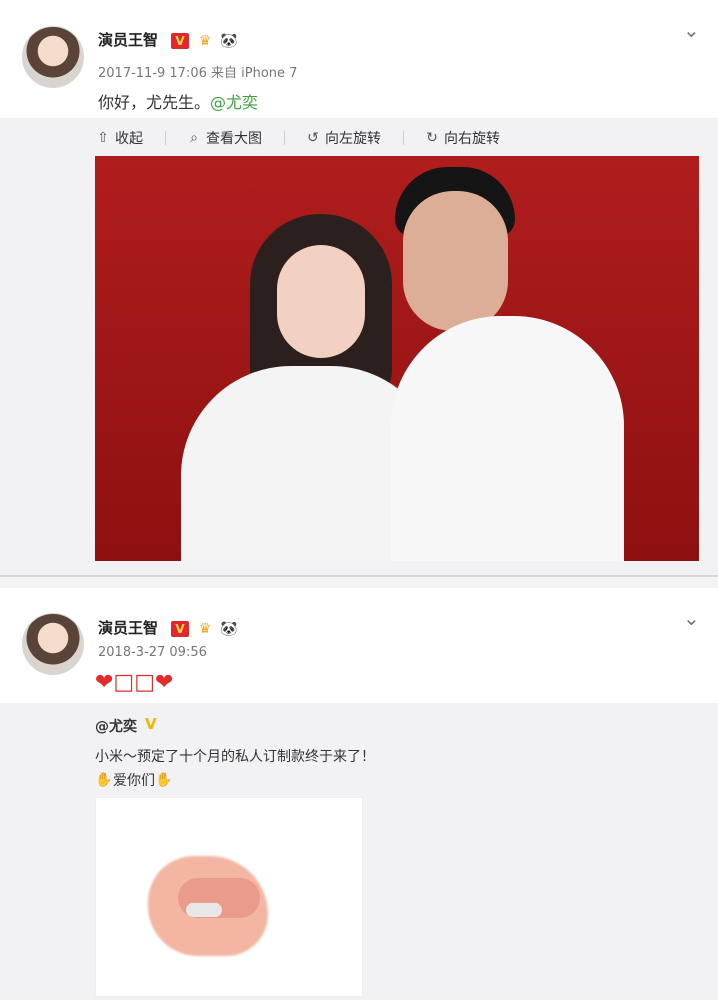 Image resolution: width=718 pixels, height=1000 pixels. I want to click on repost-line-2: ✋ 爱你们 ✋, so click(134, 780).